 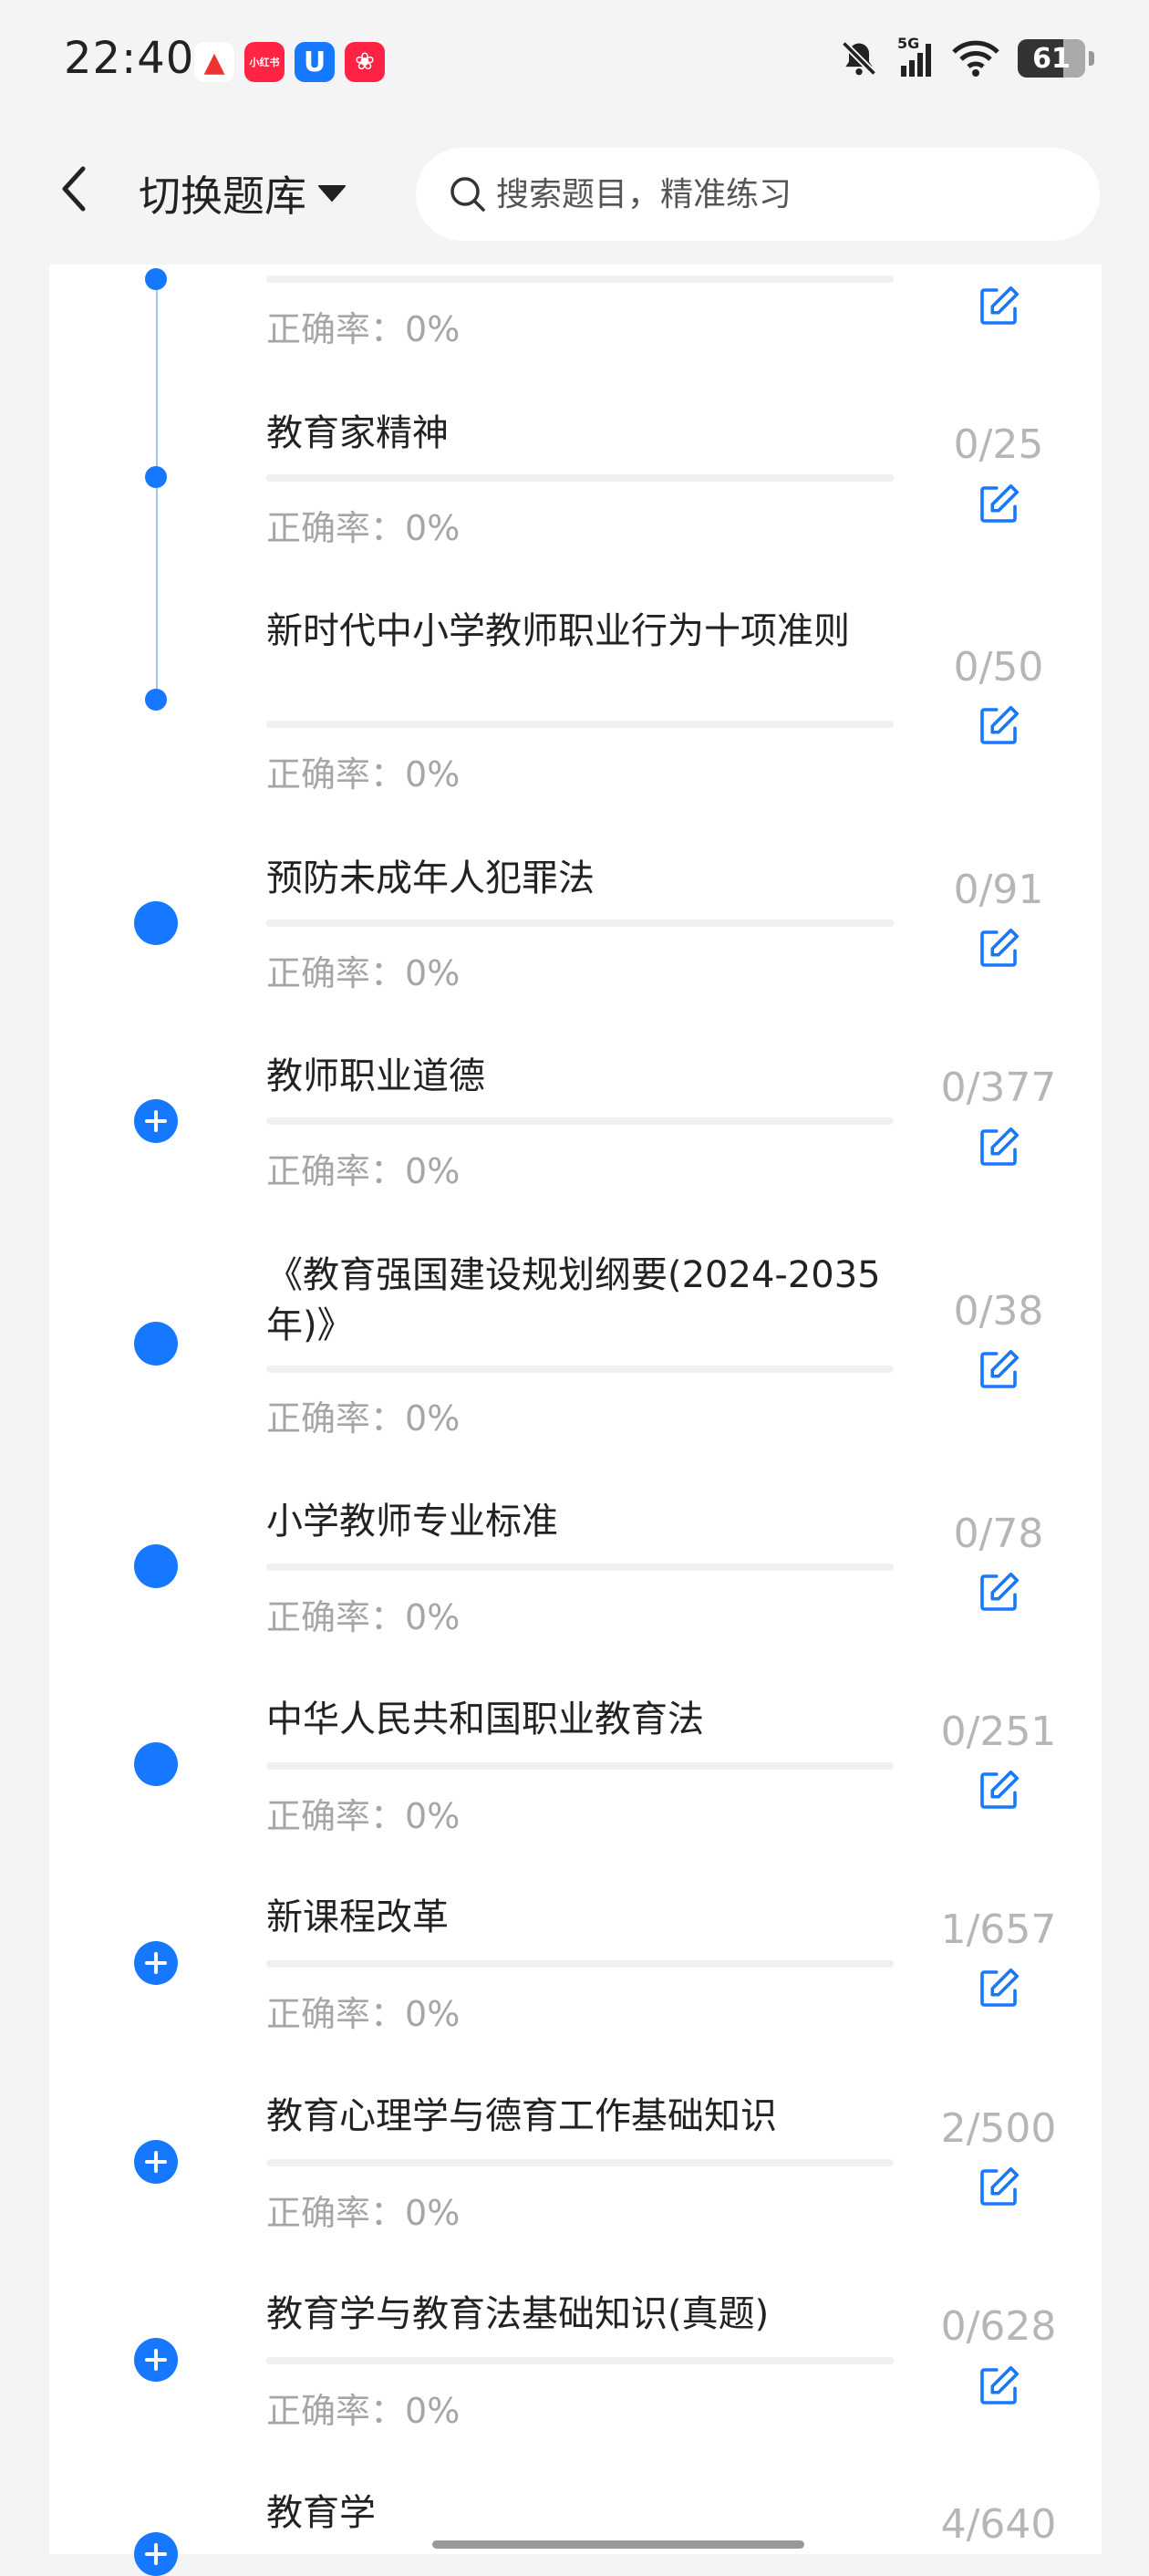 What do you see at coordinates (573, 1300) in the screenshot?
I see `item-title: 《教育强国建设规划纲要(2024-2035年)》` at bounding box center [573, 1300].